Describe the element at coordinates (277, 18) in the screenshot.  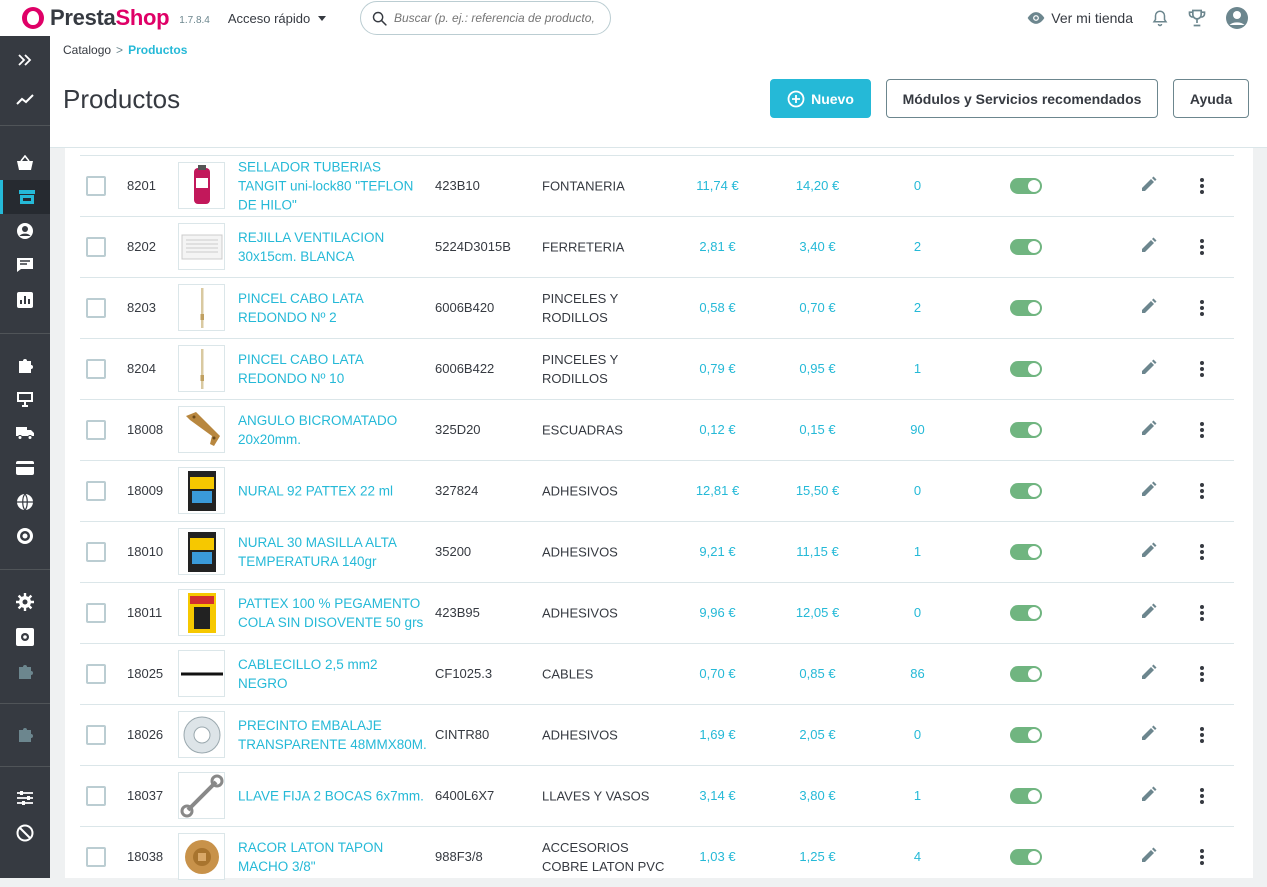
I see `quick-access-dropdown: Acceso rápido` at that location.